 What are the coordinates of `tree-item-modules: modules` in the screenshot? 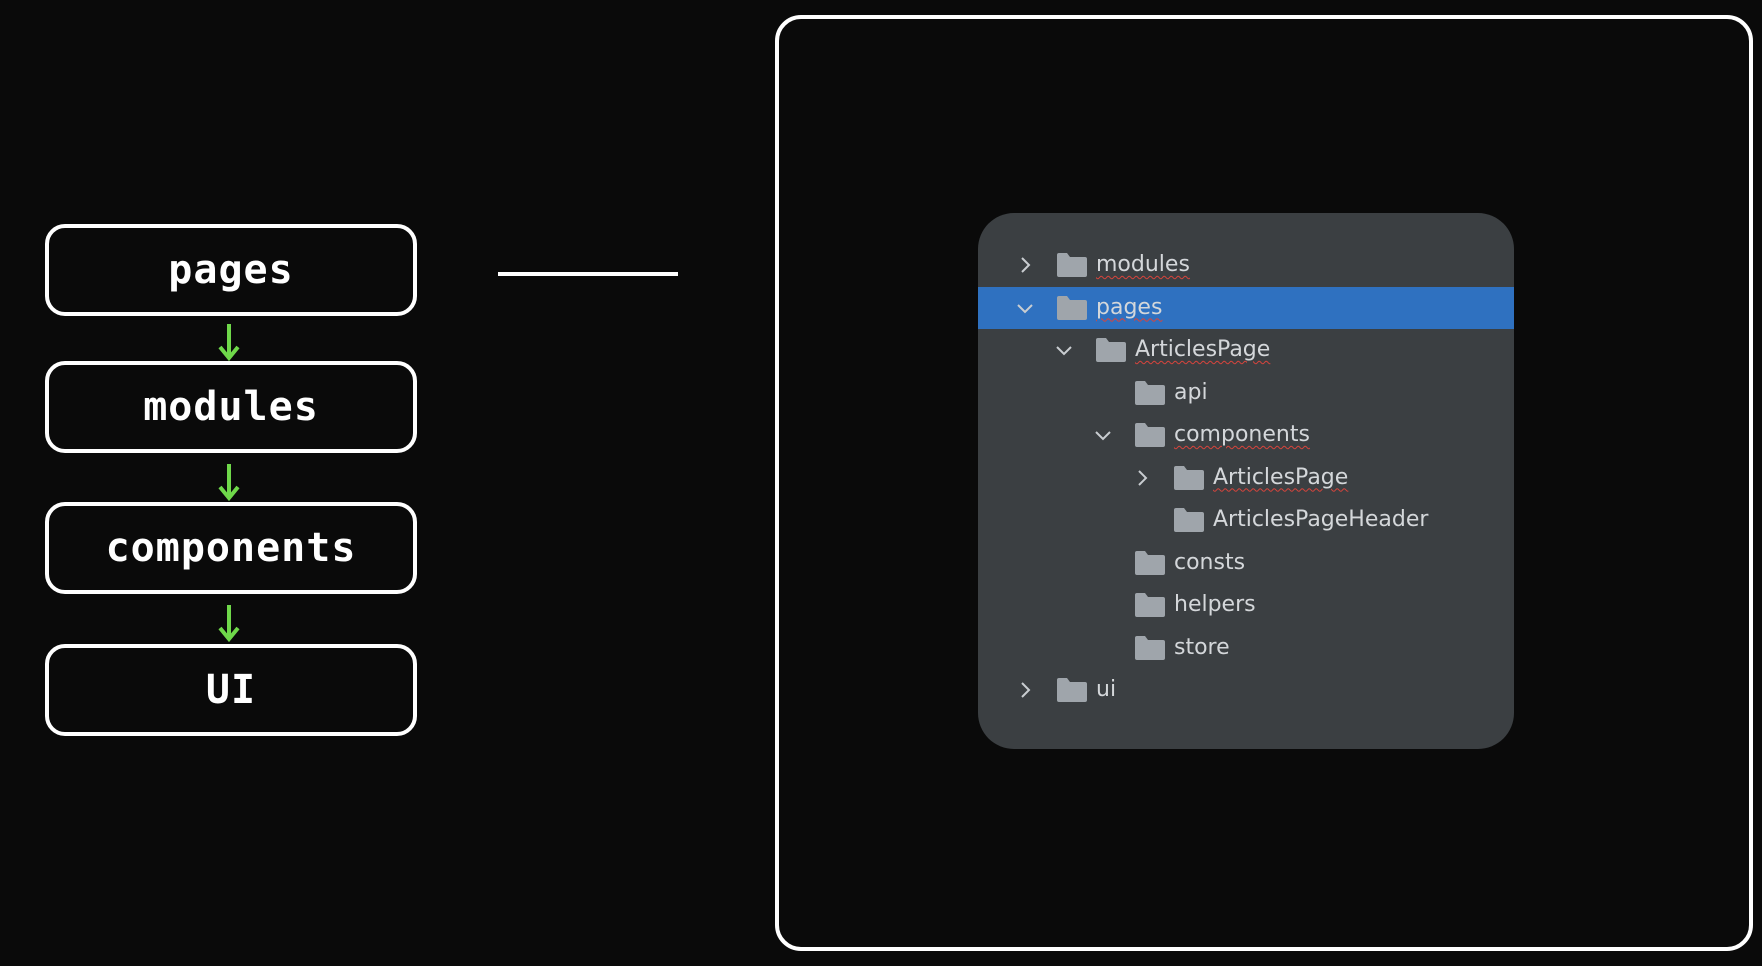 It's located at (1246, 265).